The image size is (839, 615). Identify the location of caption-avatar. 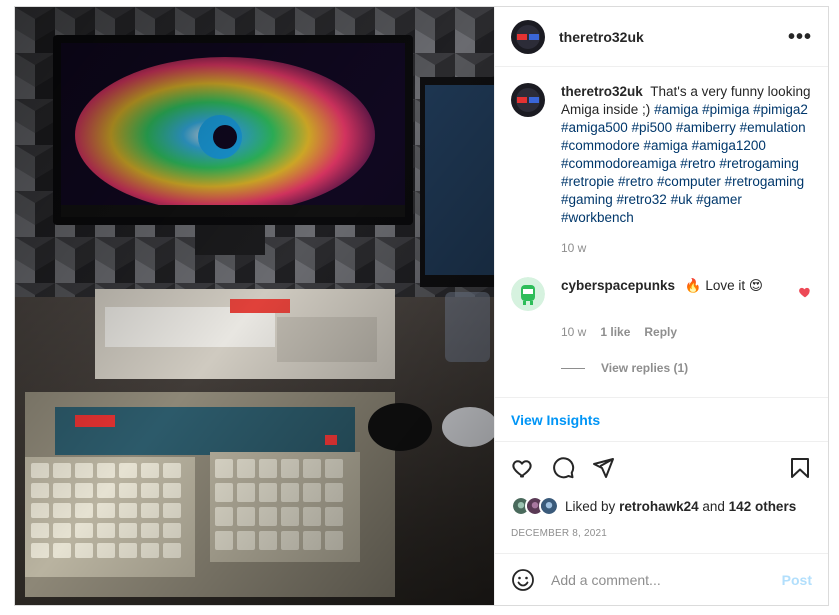
(528, 100).